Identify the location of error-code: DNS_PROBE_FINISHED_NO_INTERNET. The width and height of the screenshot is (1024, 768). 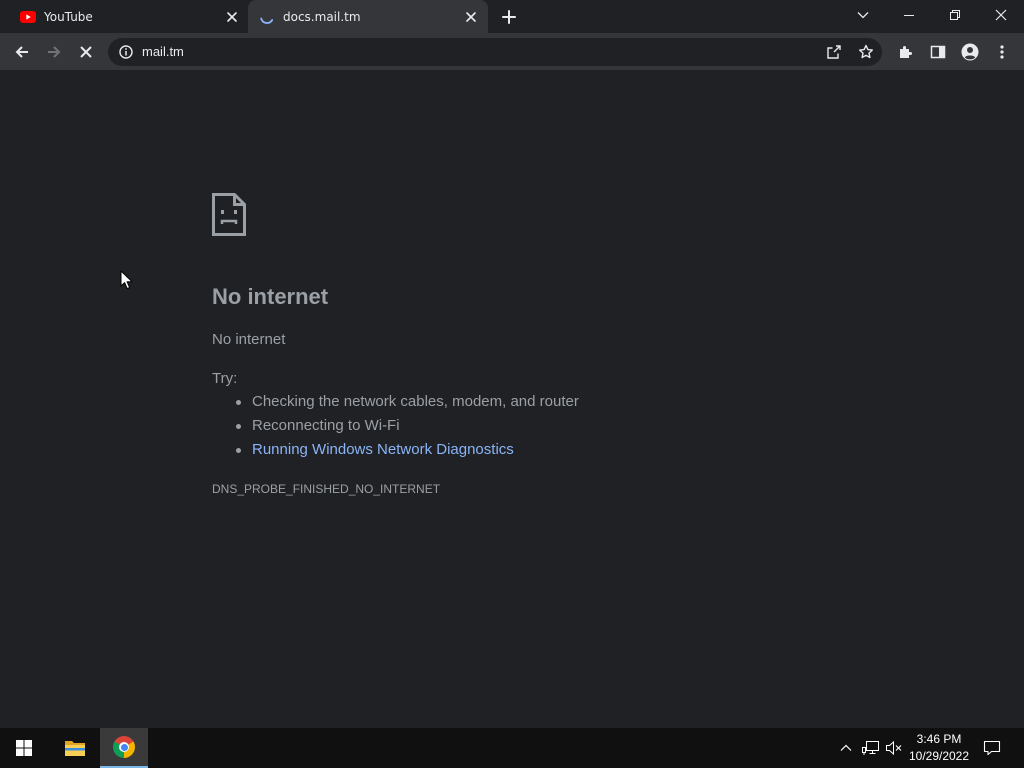
(326, 489).